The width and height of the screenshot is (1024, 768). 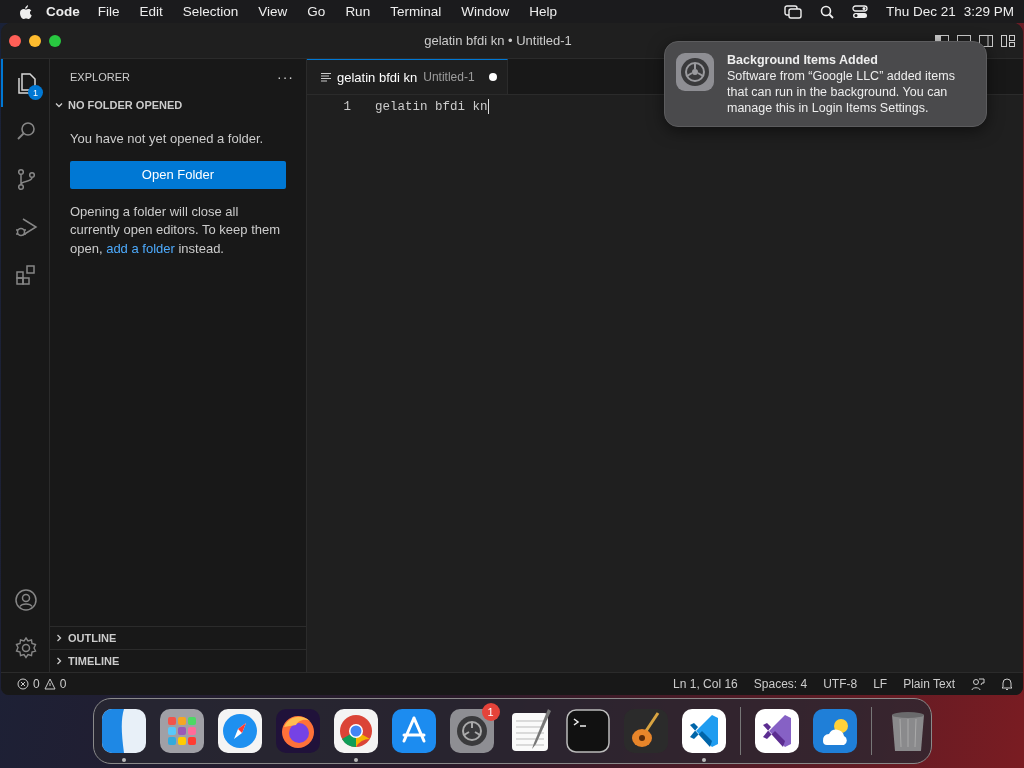 I want to click on section-header: OUTLINE, so click(x=178, y=637).